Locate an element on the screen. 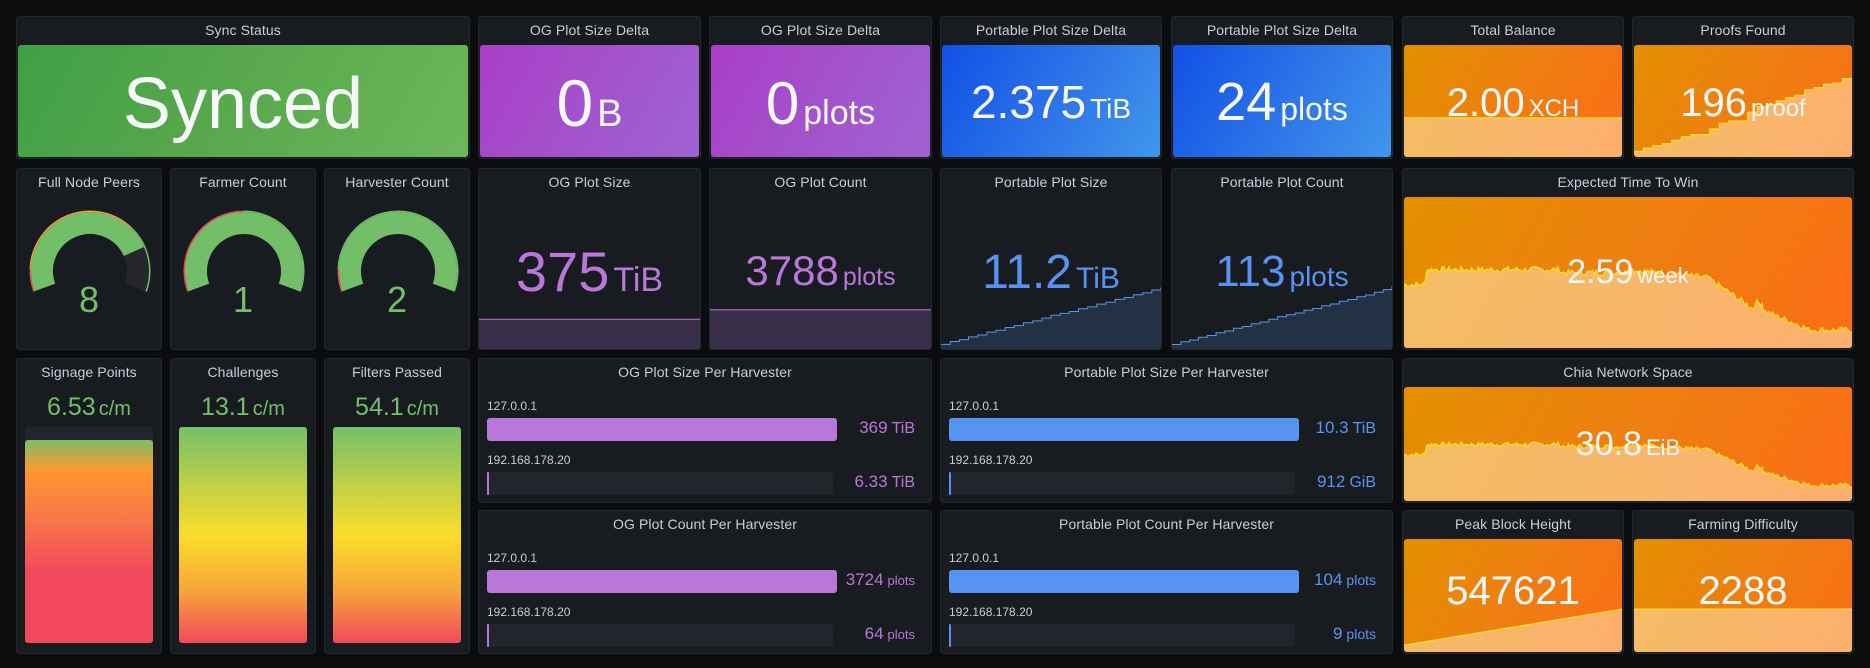 The height and width of the screenshot is (668, 1870). stat-box: 30.8 EiB is located at coordinates (1628, 444).